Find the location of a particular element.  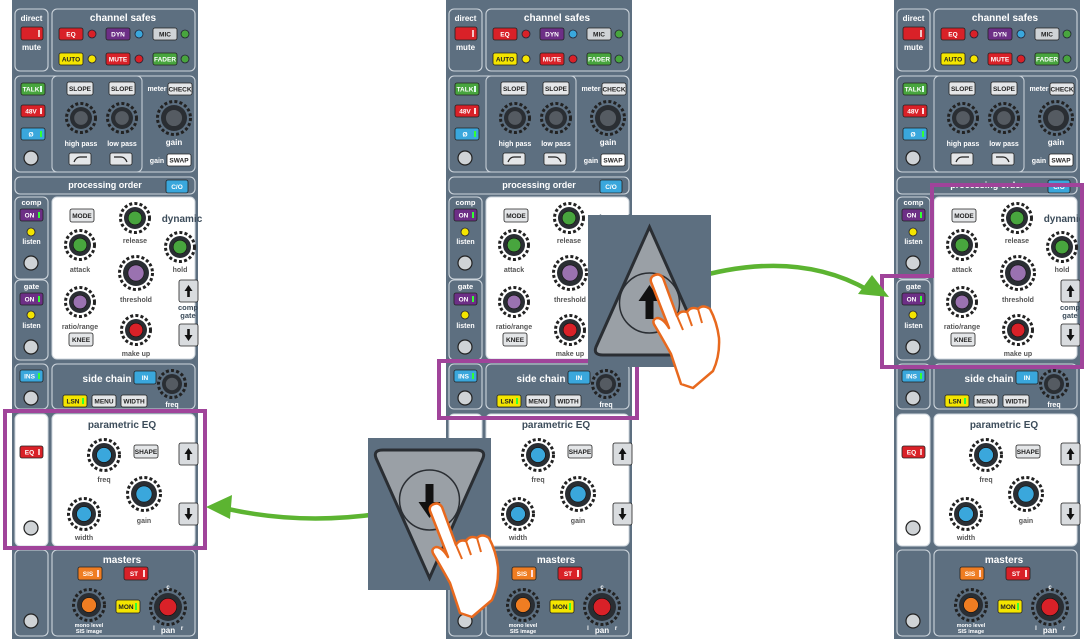

right-eq-up-button is located at coordinates (1070, 454).